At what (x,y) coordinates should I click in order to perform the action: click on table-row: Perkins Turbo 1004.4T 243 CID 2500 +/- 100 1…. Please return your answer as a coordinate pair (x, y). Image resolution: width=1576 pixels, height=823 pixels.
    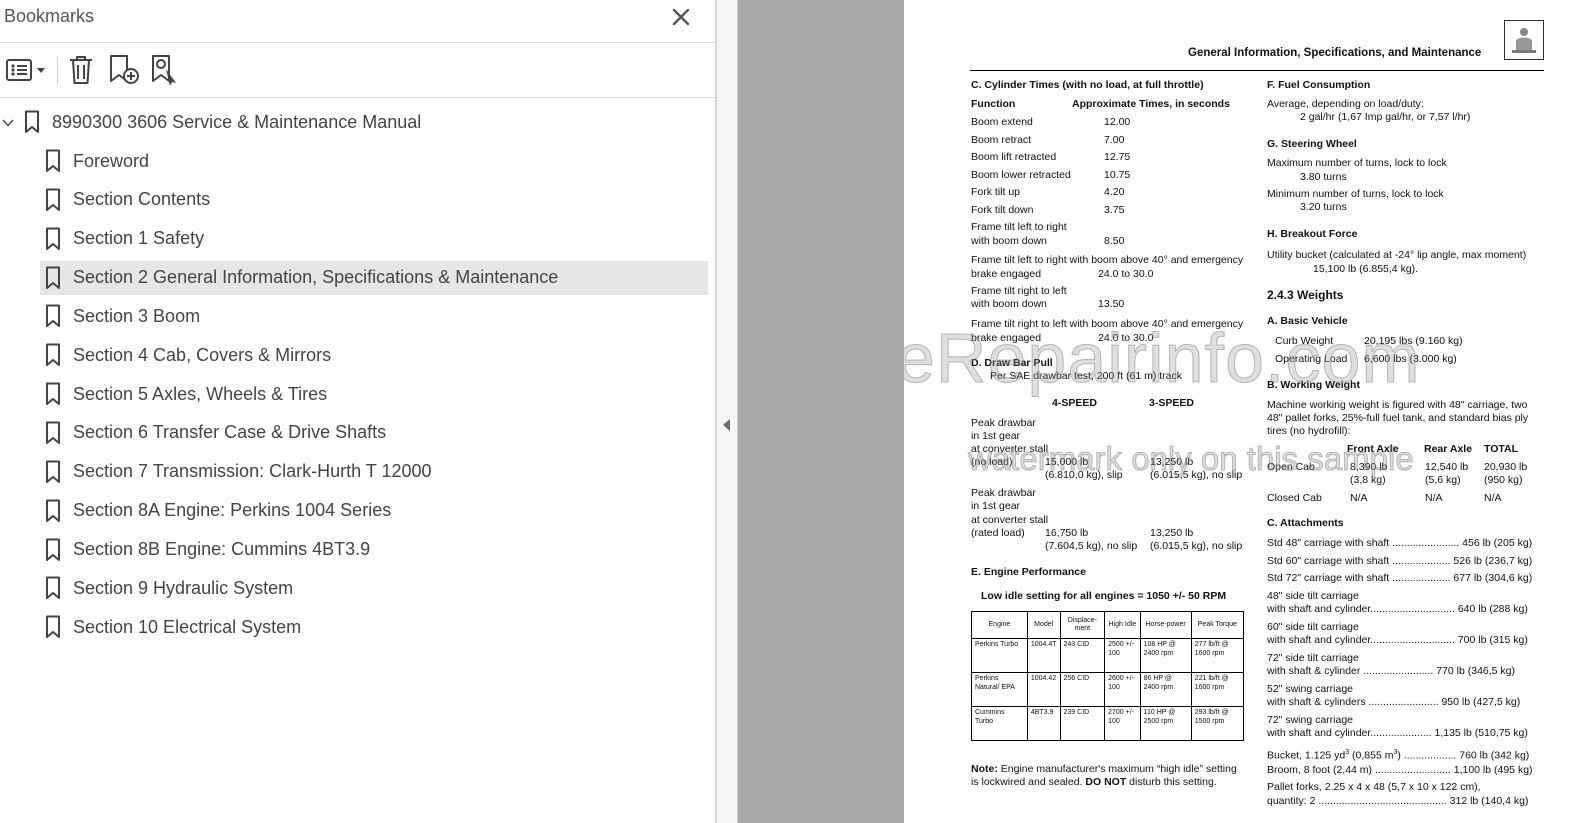
    Looking at the image, I should click on (1108, 655).